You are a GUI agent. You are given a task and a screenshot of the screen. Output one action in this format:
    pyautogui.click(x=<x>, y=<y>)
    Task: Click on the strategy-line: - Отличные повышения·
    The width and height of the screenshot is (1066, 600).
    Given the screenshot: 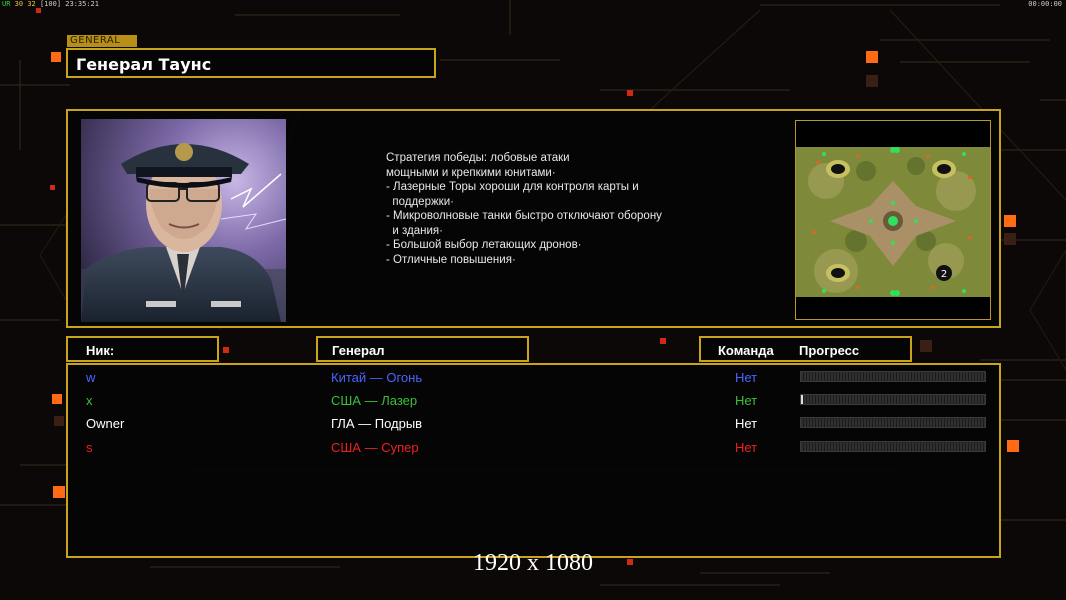 What is the action you would take?
    pyautogui.click(x=451, y=259)
    